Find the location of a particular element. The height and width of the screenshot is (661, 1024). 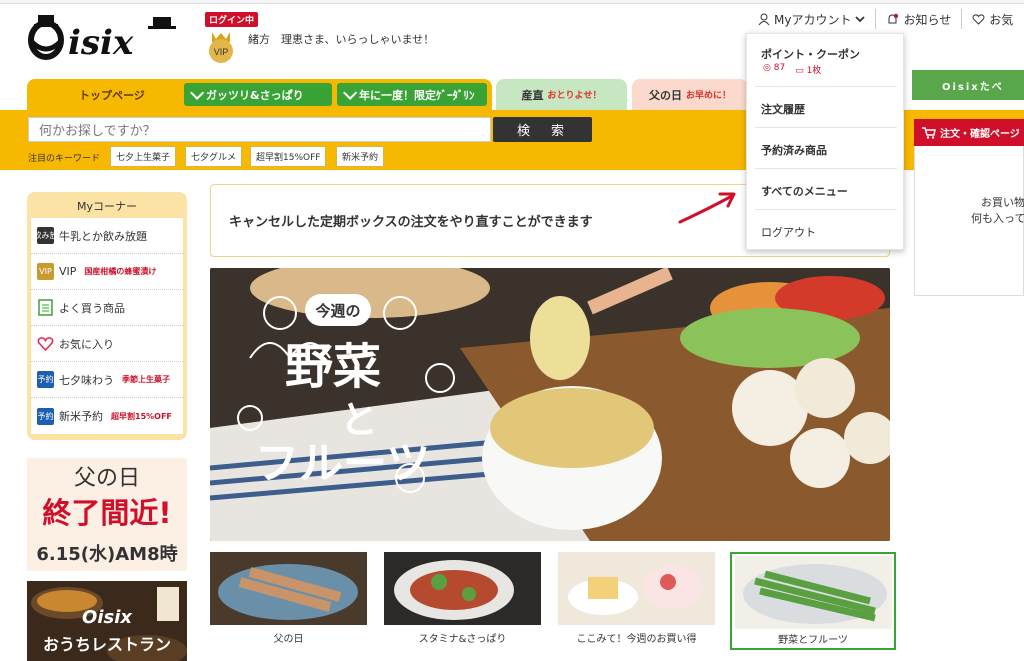

cart-empty-text: 何も入って is located at coordinates (997, 218).